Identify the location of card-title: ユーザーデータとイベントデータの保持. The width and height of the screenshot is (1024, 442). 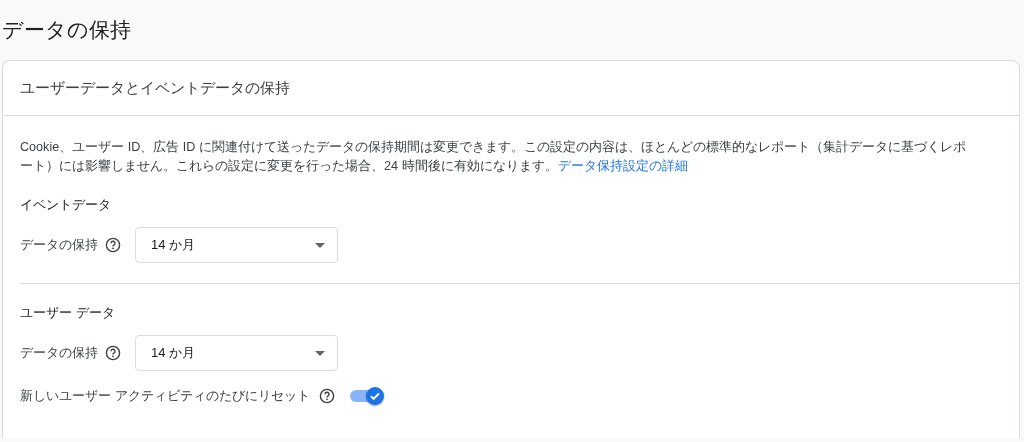
(511, 88).